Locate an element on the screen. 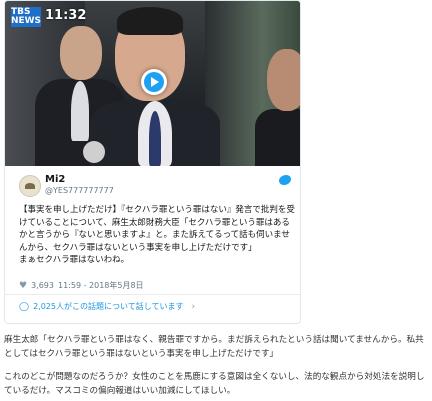 This screenshot has height=401, width=432. person-left-head is located at coordinates (81, 53).